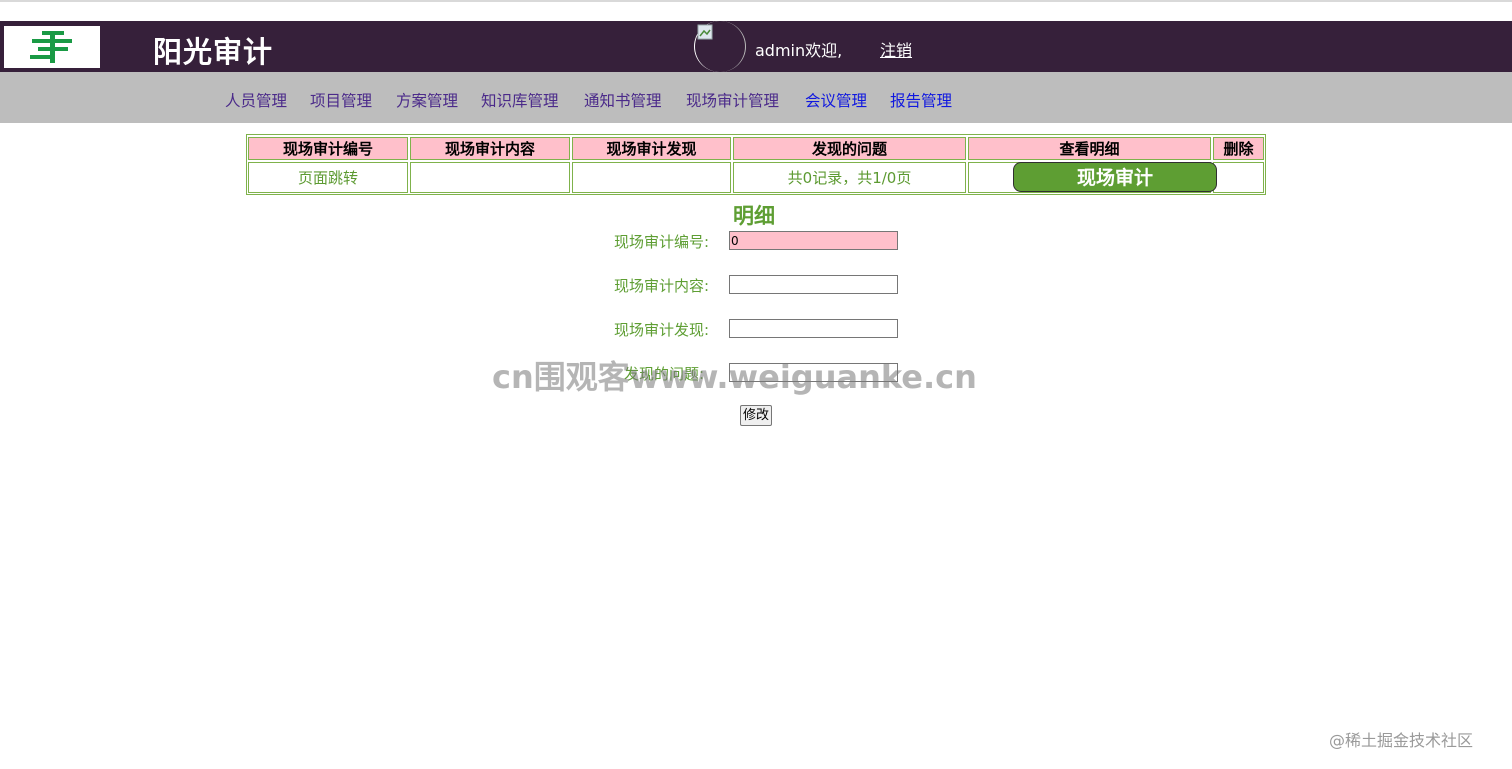 The image size is (1512, 769). Describe the element at coordinates (520, 100) in the screenshot. I see `nav-item-knowledge-base: 知识库管理` at that location.